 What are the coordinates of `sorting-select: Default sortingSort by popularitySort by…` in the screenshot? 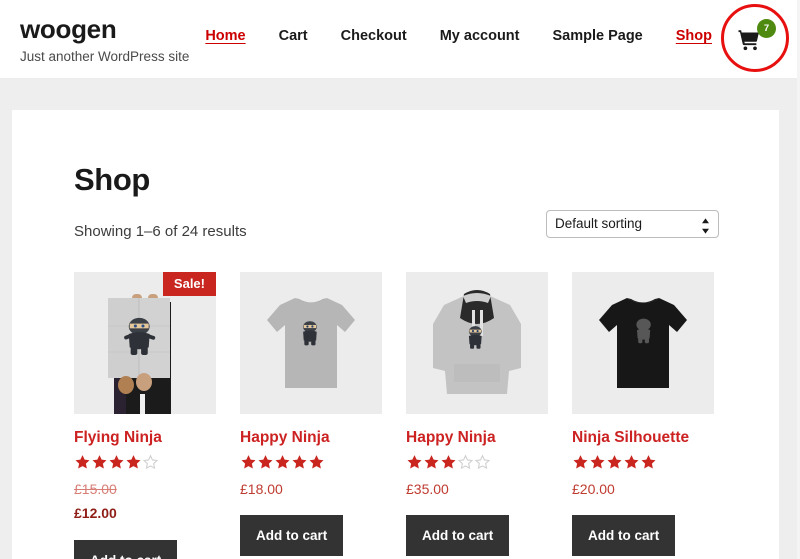 It's located at (632, 224).